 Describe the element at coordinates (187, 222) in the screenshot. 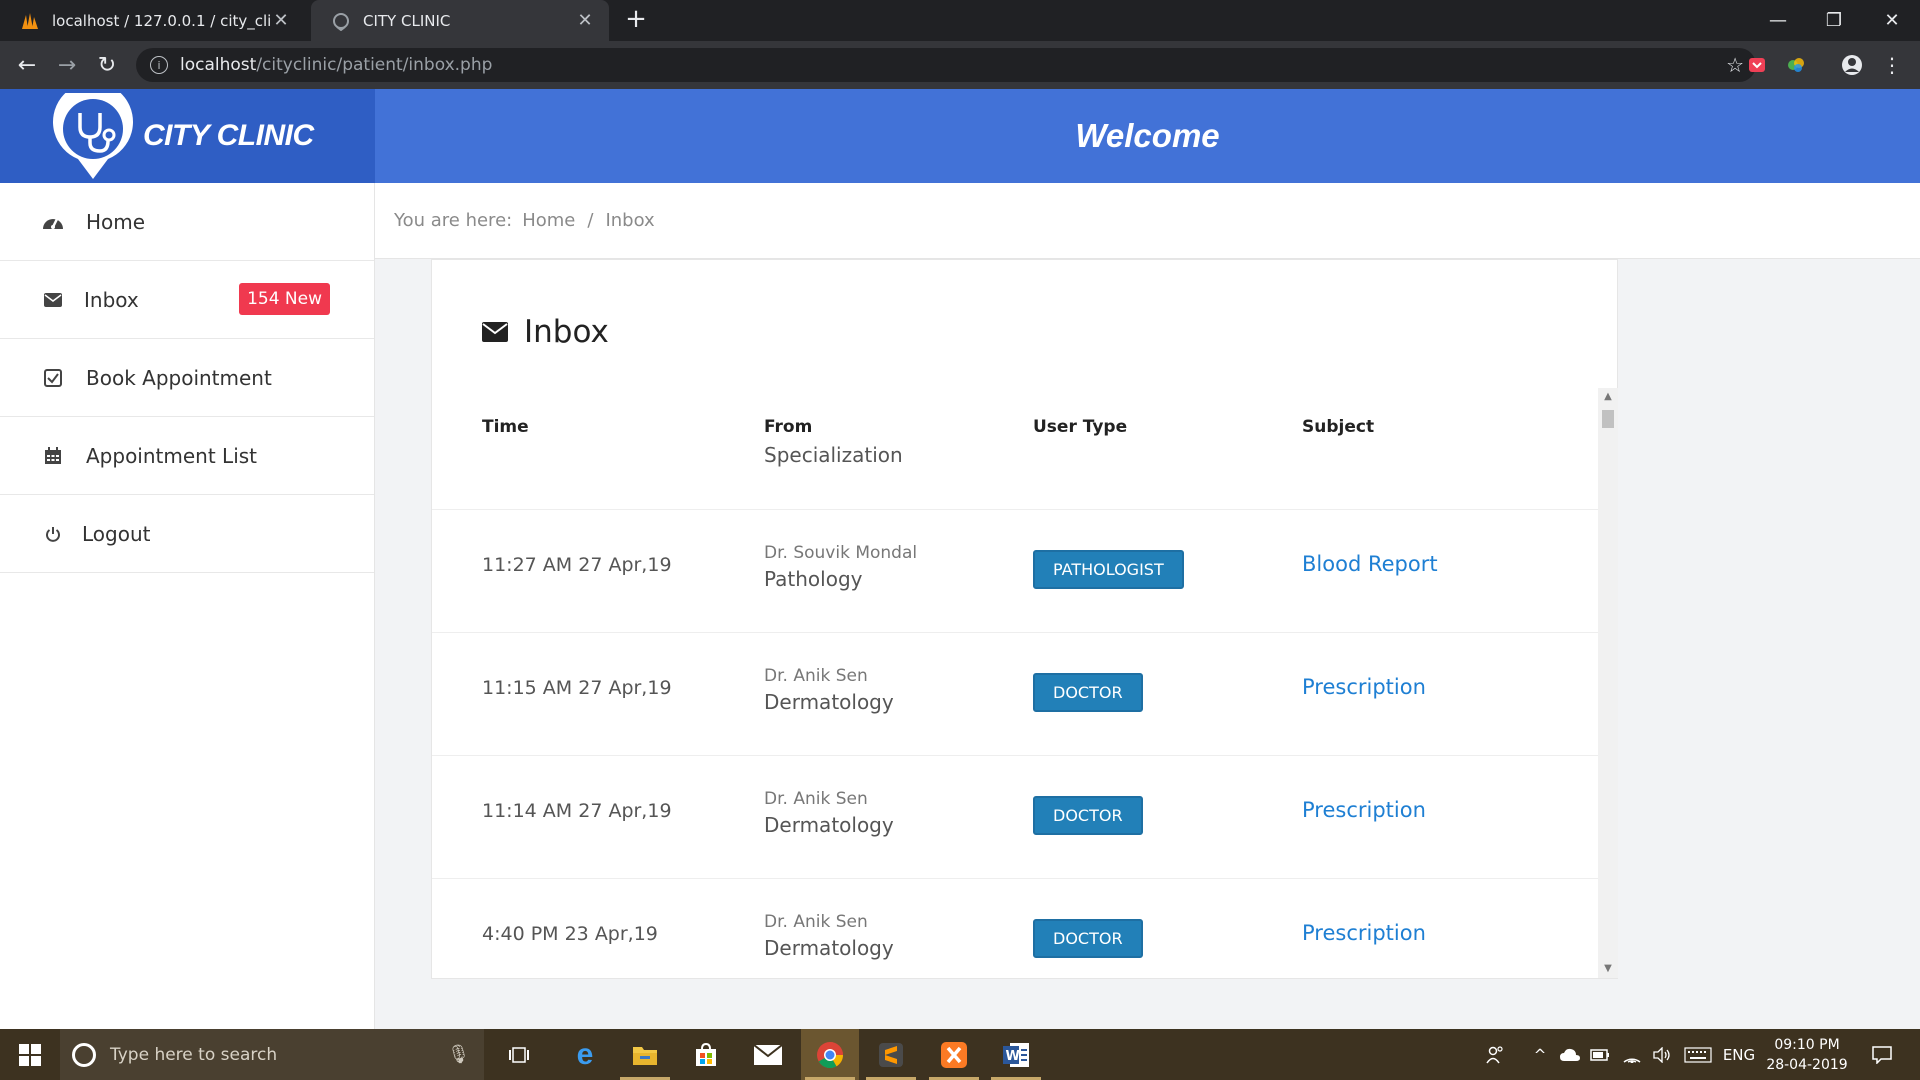

I see `sidebar-item-home: Home` at that location.